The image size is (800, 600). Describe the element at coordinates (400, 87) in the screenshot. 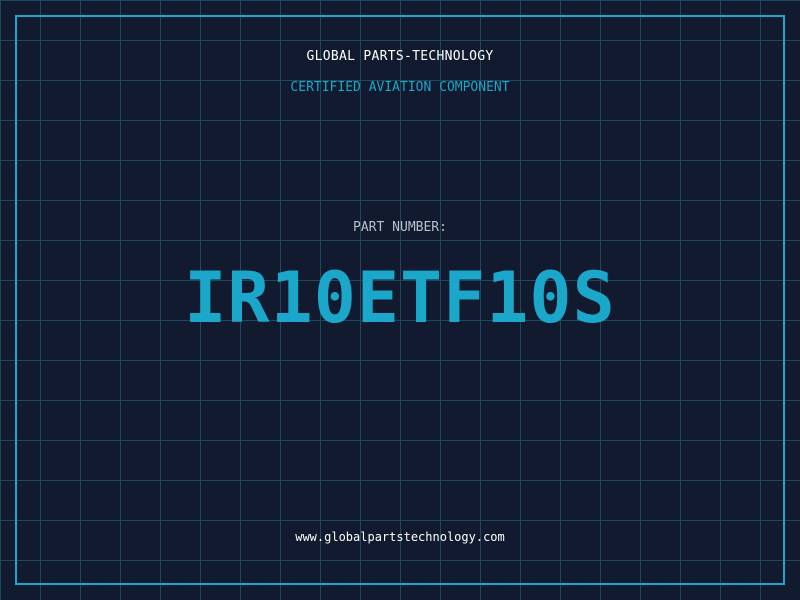

I see `certification-subtitle: CERTIFIED AVIATION COMPONENT` at that location.